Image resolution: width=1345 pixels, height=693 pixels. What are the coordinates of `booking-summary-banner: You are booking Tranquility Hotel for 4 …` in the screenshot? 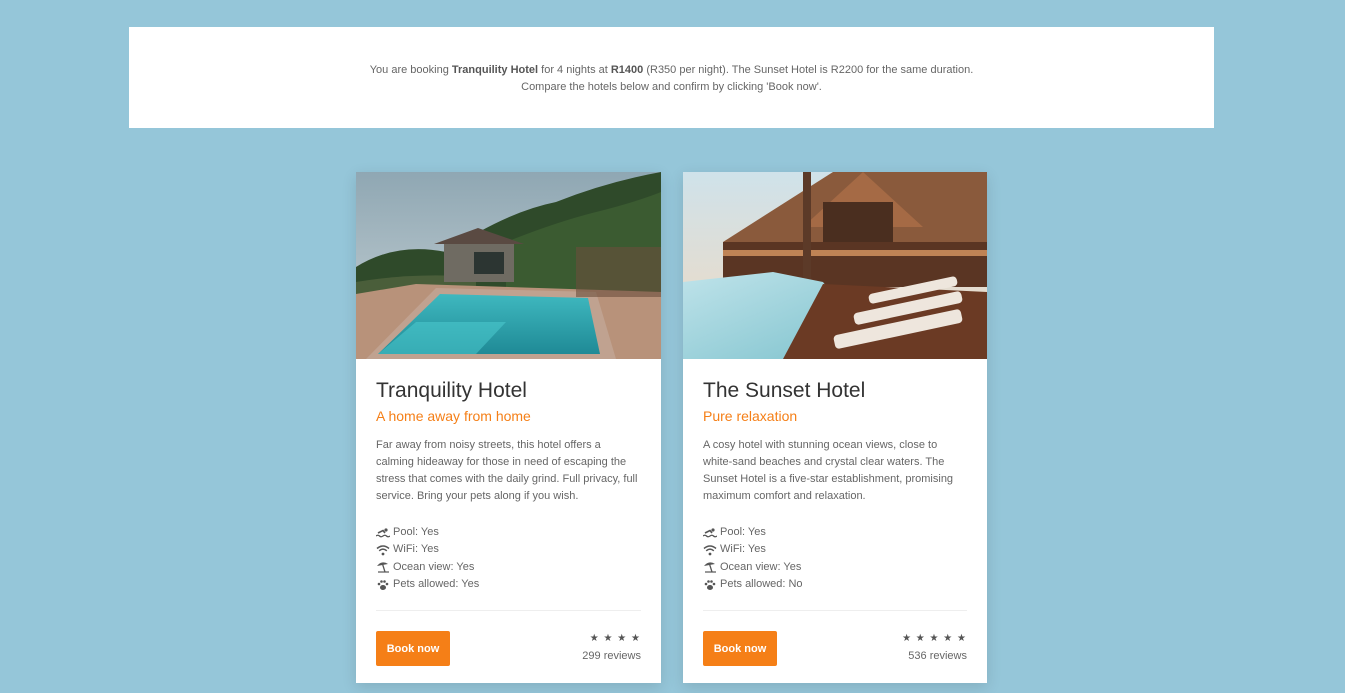 It's located at (671, 77).